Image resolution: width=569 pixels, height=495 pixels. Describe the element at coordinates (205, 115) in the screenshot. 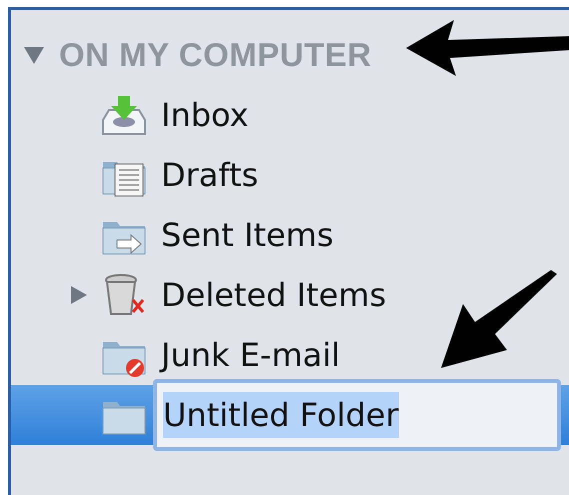

I see `folder-label: Inbox` at that location.